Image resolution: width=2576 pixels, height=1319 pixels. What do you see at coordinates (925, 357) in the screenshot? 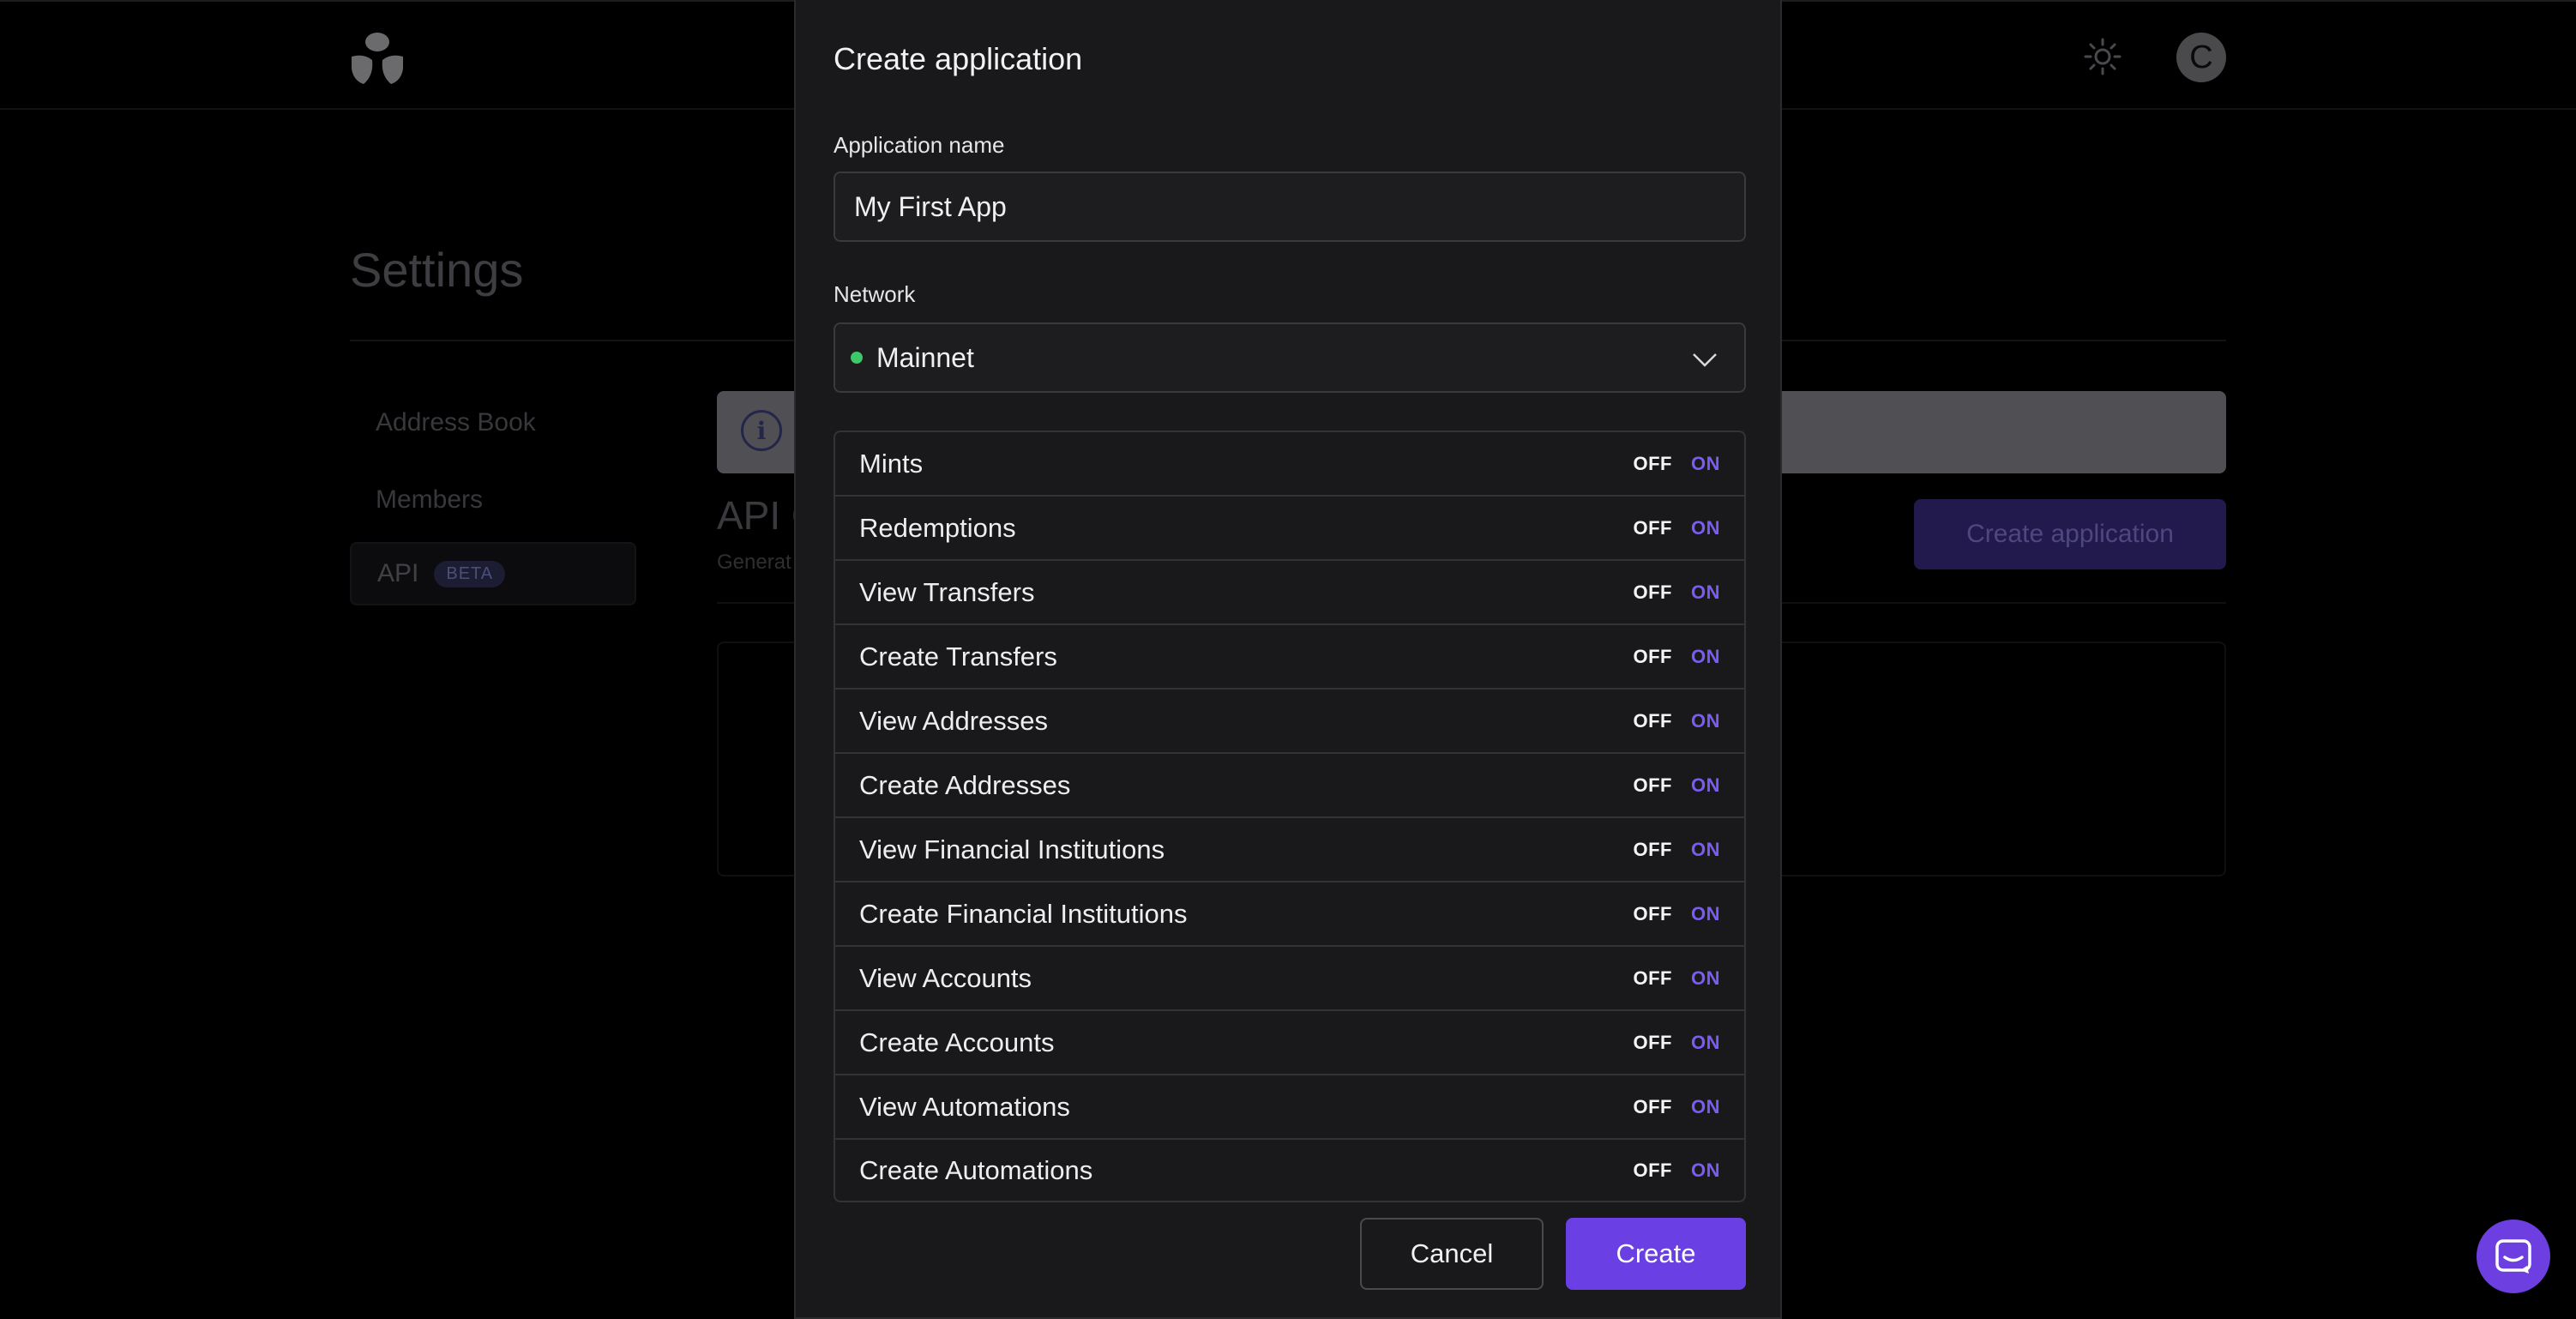
I see `network-select-value: Mainnet` at bounding box center [925, 357].